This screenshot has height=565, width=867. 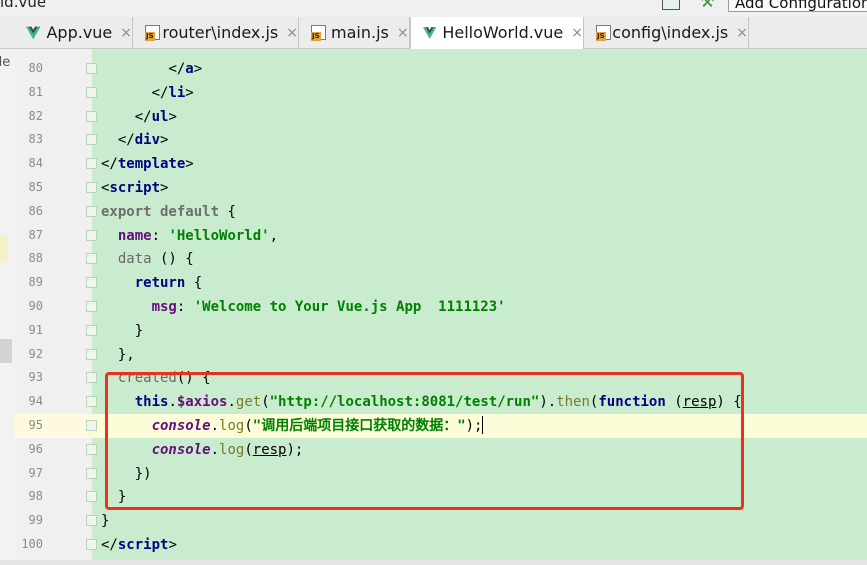 What do you see at coordinates (35, 187) in the screenshot?
I see `line-number: 85` at bounding box center [35, 187].